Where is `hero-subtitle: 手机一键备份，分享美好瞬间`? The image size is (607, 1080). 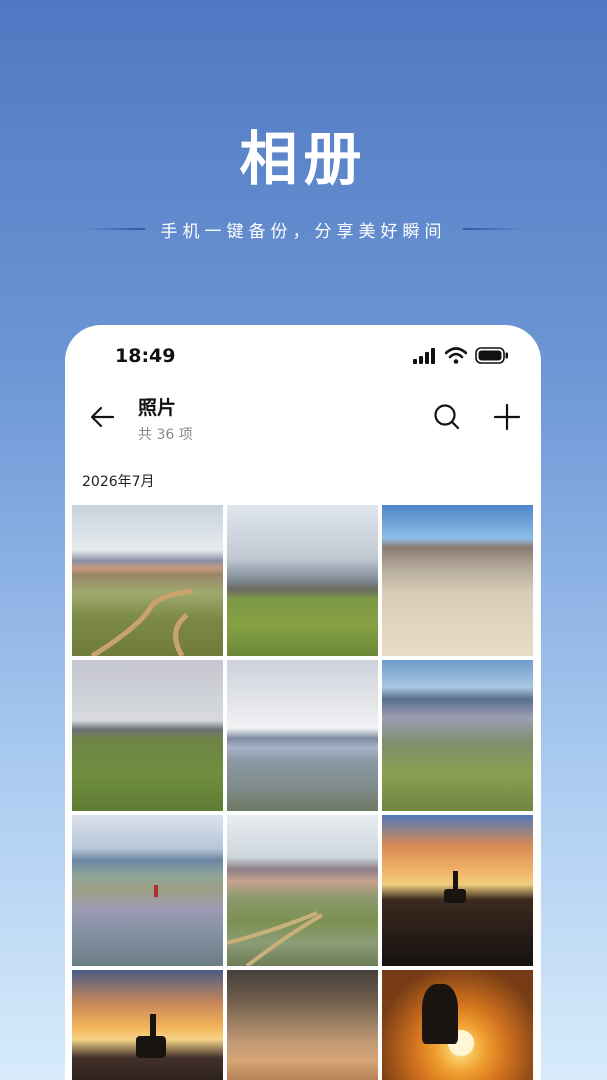 hero-subtitle: 手机一键备份，分享美好瞬间 is located at coordinates (303, 231).